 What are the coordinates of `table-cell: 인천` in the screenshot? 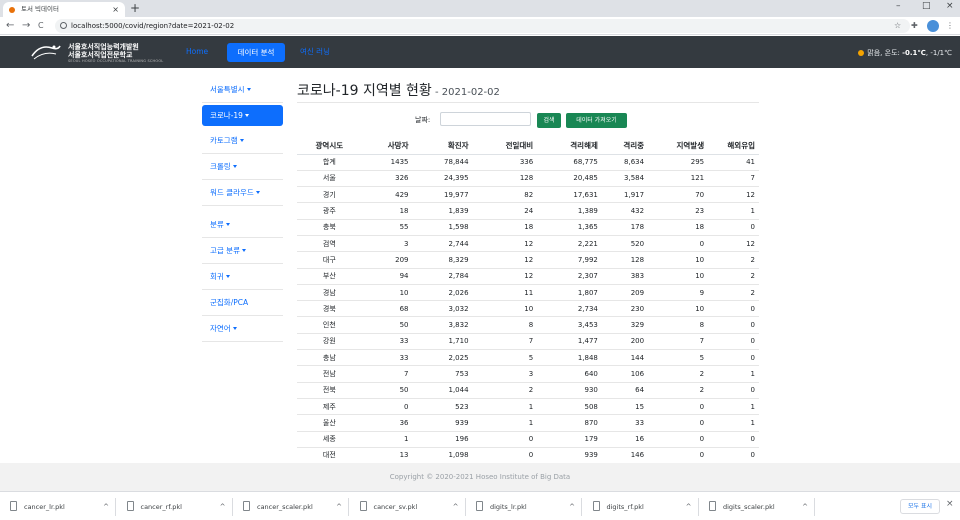 It's located at (329, 325).